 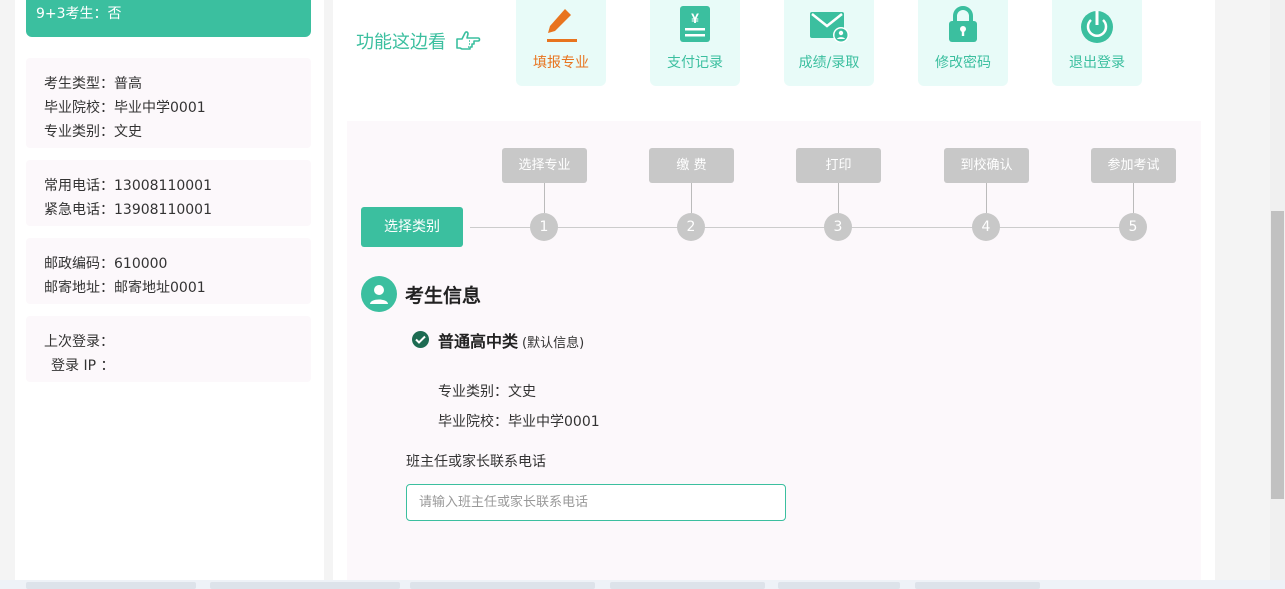 What do you see at coordinates (79, 342) in the screenshot?
I see `last-login: 上次登录：` at bounding box center [79, 342].